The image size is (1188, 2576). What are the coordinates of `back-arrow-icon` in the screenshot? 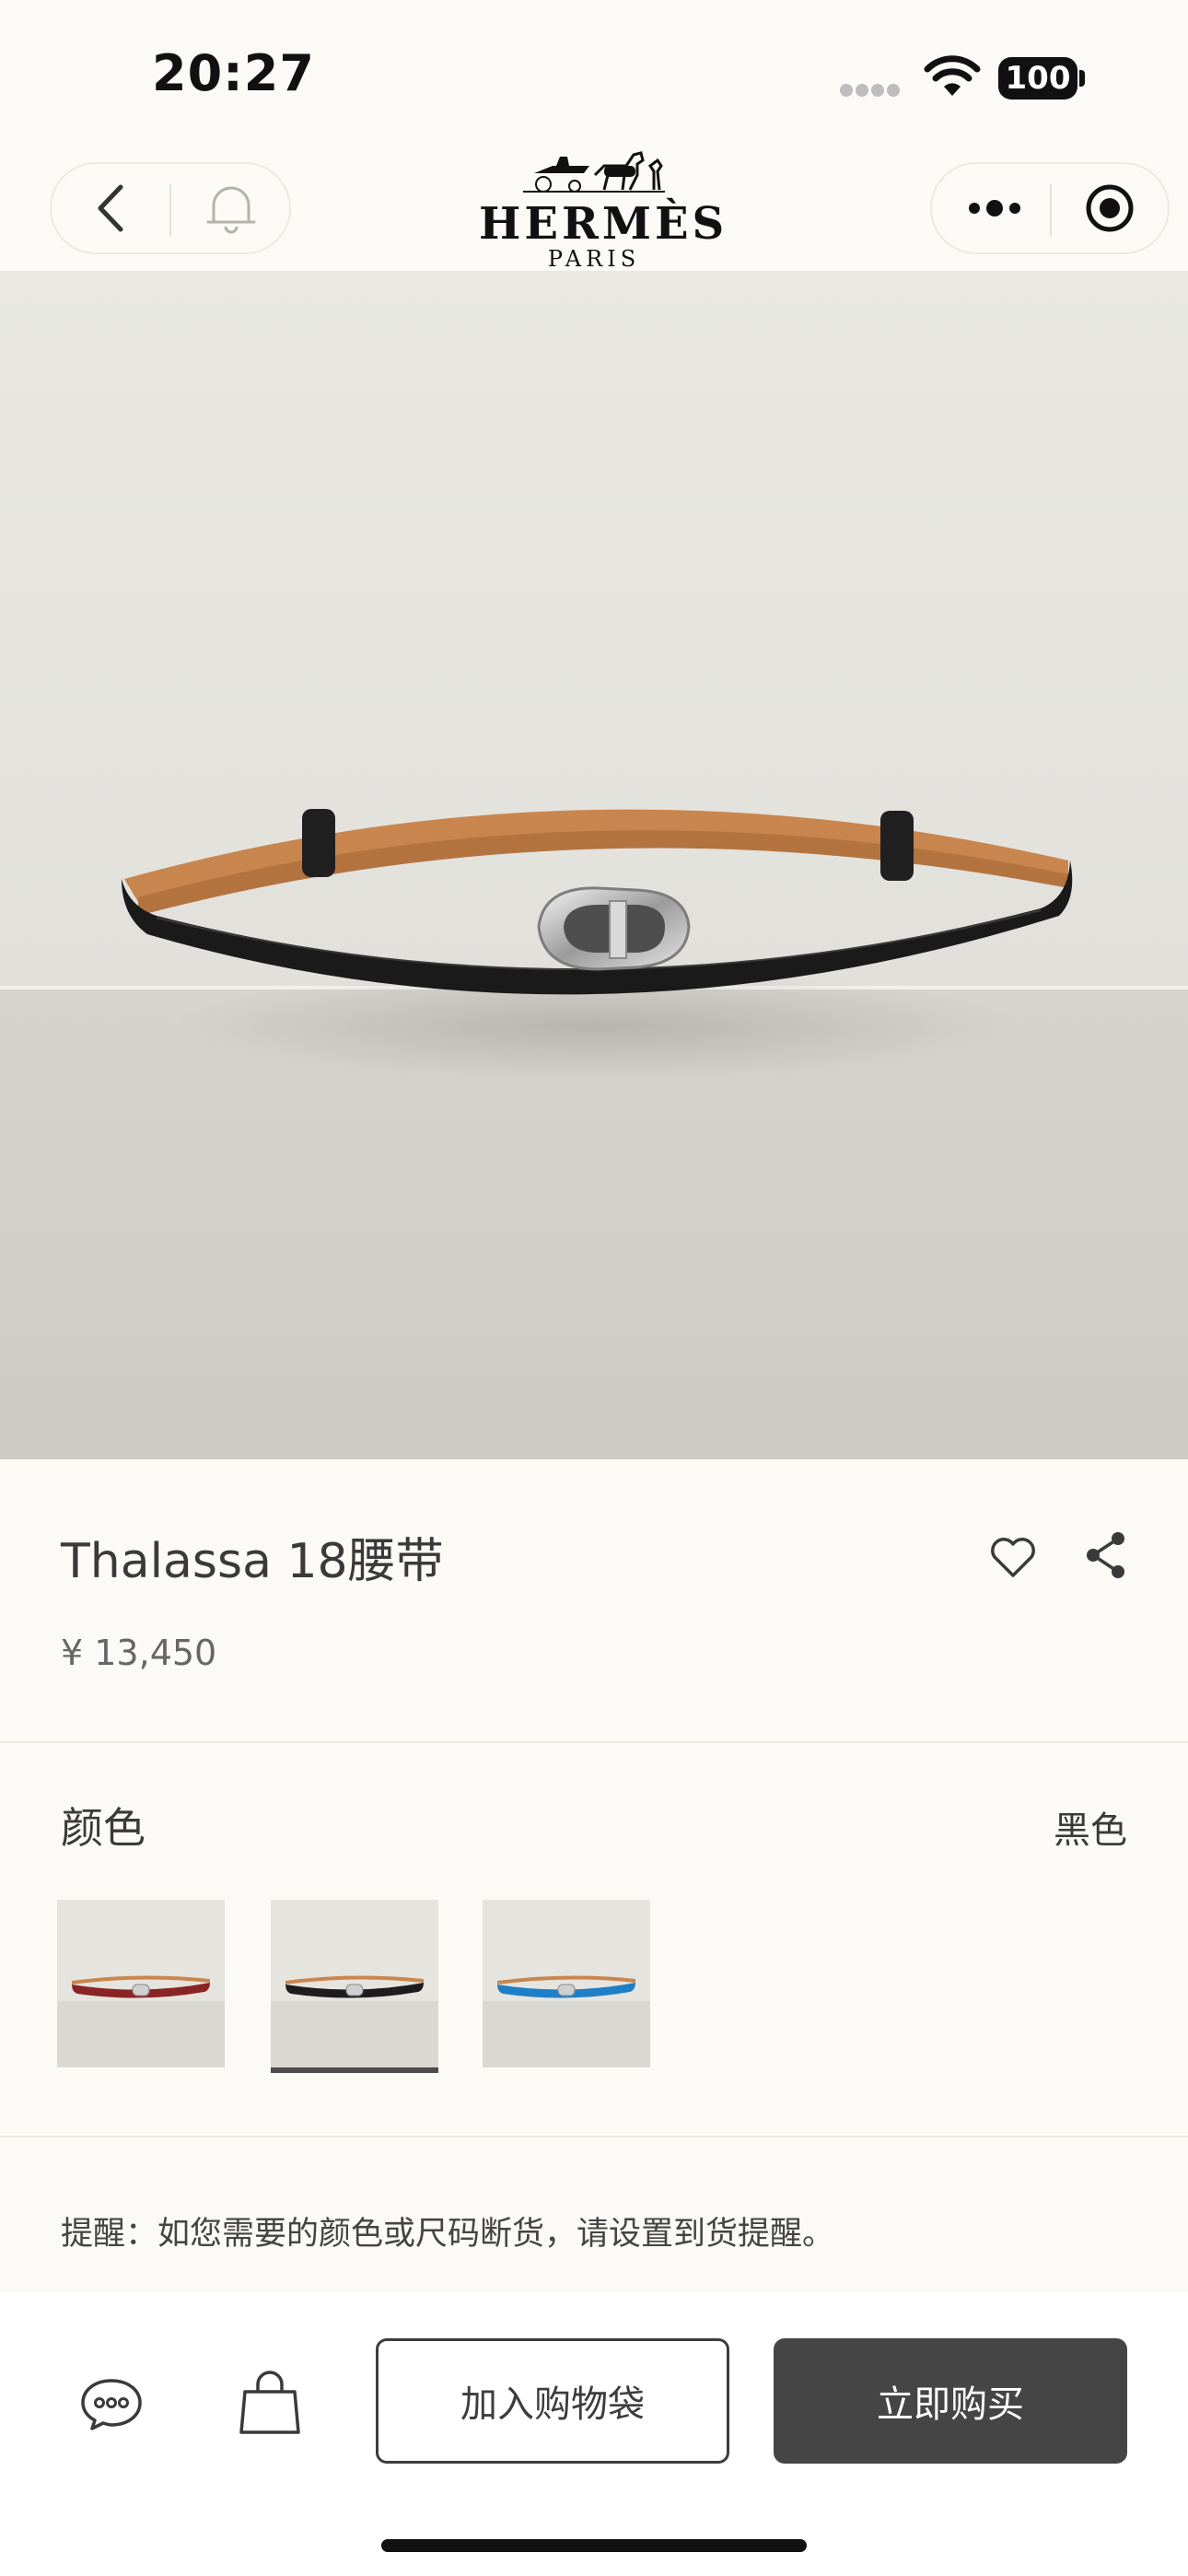 It's located at (111, 208).